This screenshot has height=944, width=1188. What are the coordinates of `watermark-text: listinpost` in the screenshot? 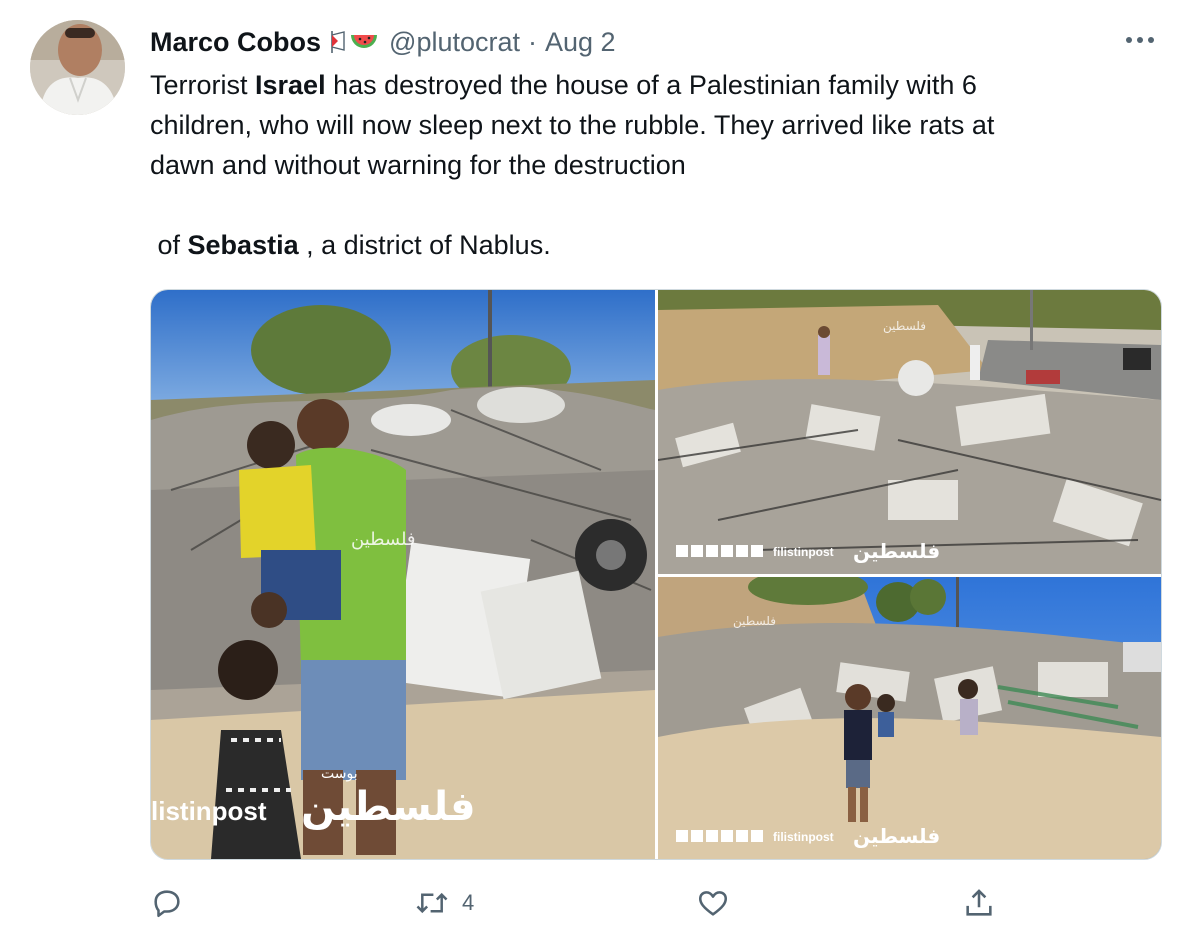 It's located at (209, 811).